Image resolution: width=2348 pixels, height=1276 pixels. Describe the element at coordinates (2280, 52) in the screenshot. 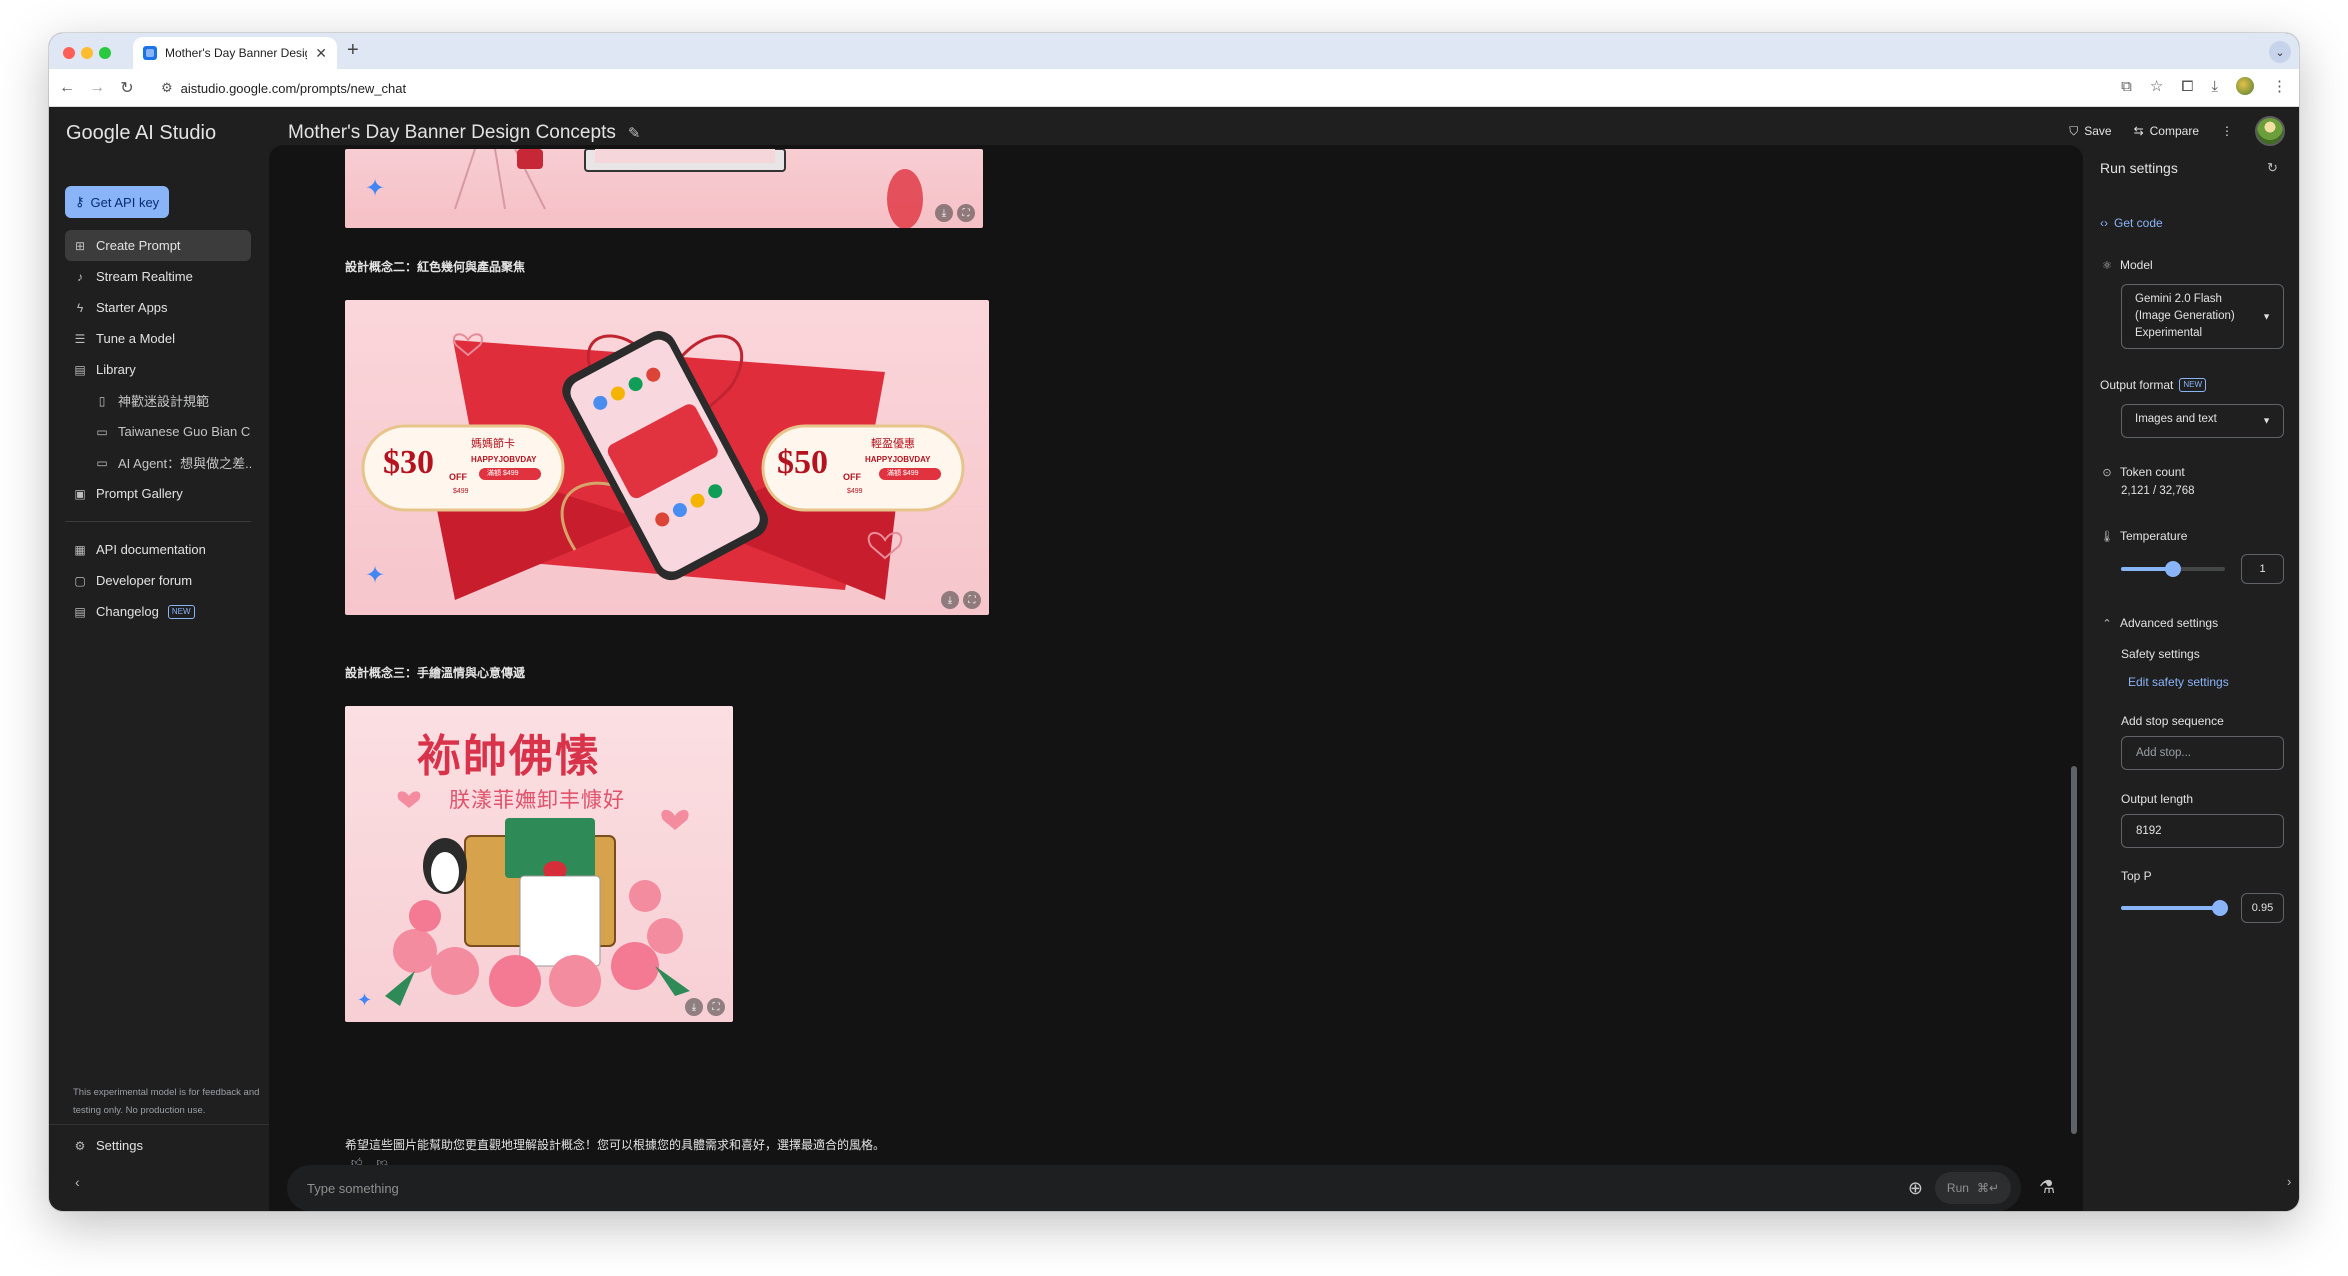

I see `tab-search-button: ⌄` at that location.